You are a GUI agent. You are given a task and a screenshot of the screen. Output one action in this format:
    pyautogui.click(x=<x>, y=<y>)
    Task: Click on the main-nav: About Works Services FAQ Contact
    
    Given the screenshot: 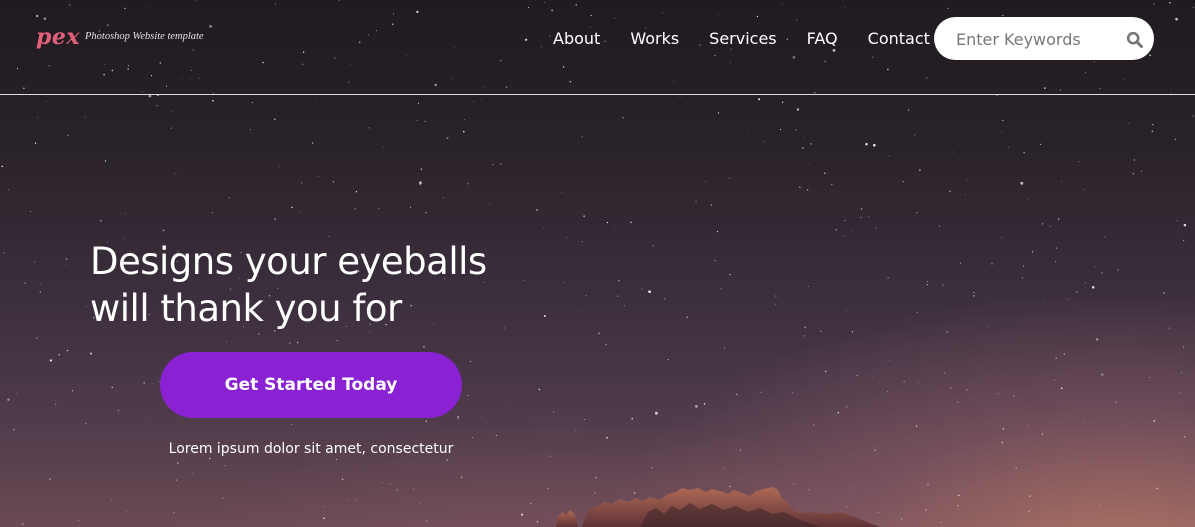 What is the action you would take?
    pyautogui.click(x=756, y=38)
    